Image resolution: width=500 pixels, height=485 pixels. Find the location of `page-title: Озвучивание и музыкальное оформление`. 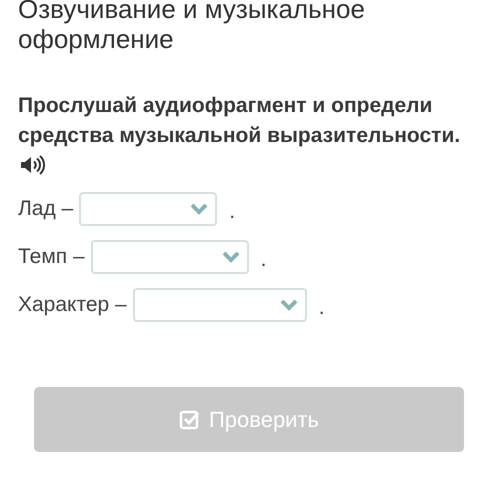

page-title: Озвучивание и музыкальное оформление is located at coordinates (192, 27).